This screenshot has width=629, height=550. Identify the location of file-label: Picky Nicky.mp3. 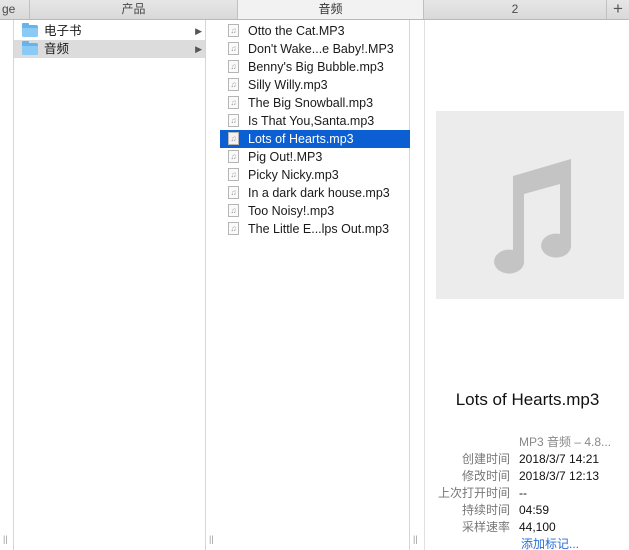
(293, 175).